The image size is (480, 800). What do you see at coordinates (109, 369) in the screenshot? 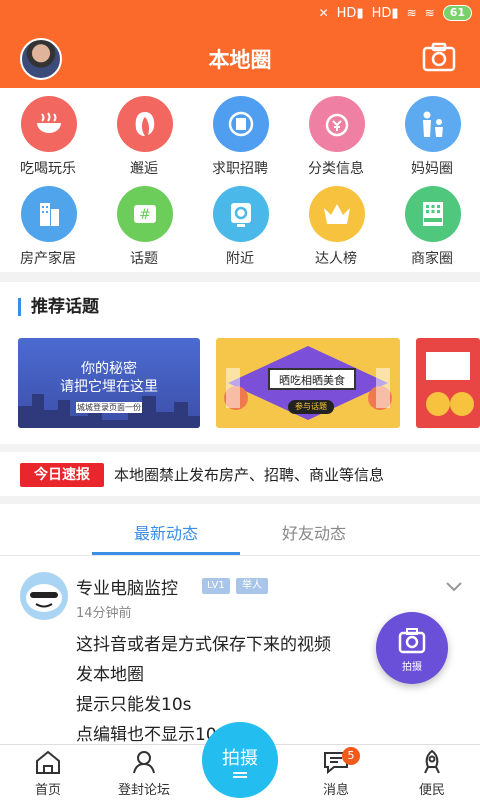
I see `banner-line-1: 你的秘密` at bounding box center [109, 369].